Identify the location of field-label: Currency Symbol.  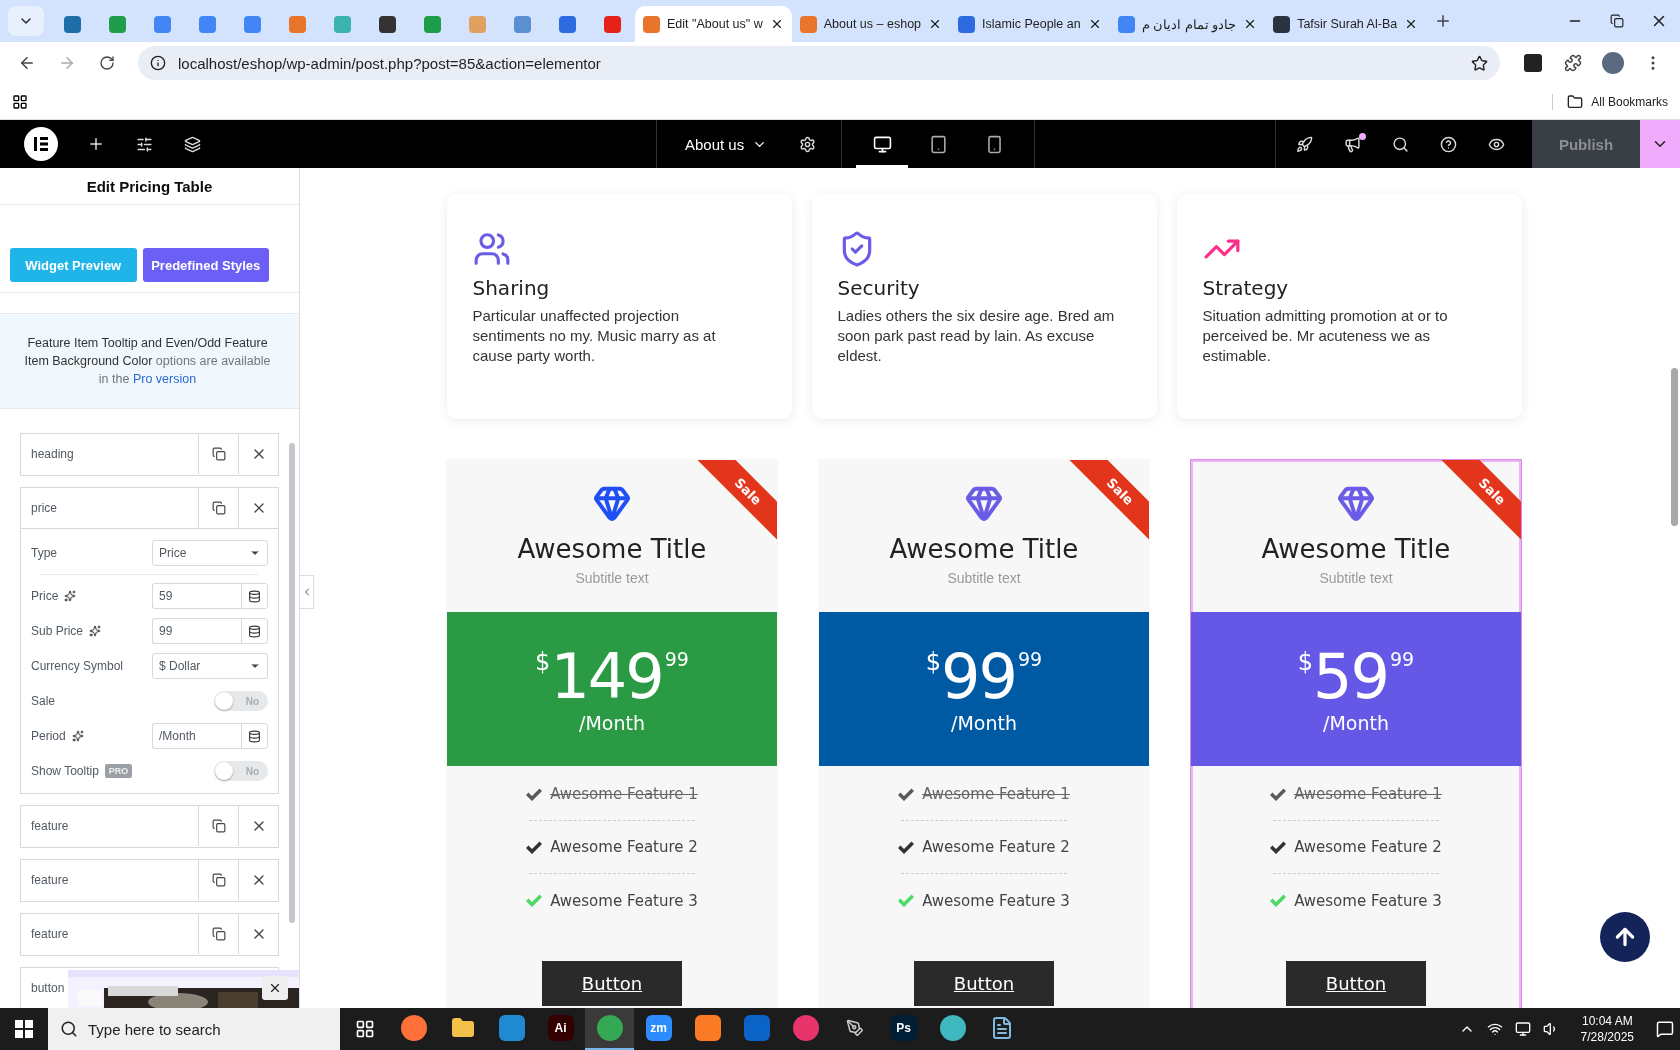
(77, 666).